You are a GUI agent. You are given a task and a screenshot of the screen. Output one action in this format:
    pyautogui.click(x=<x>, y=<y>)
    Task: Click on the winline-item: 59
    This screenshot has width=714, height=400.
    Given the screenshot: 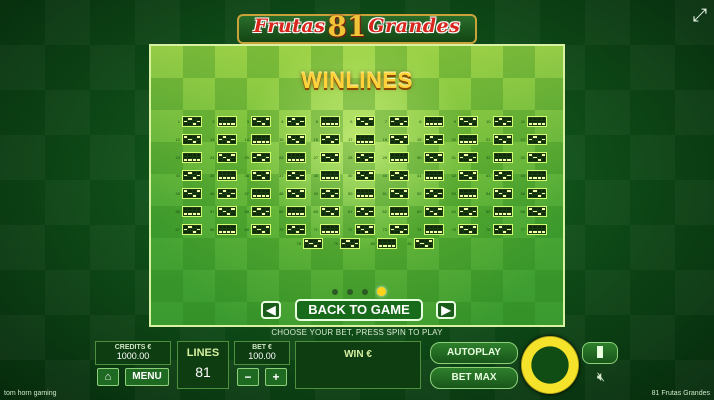 What is the action you would take?
    pyautogui.click(x=294, y=211)
    